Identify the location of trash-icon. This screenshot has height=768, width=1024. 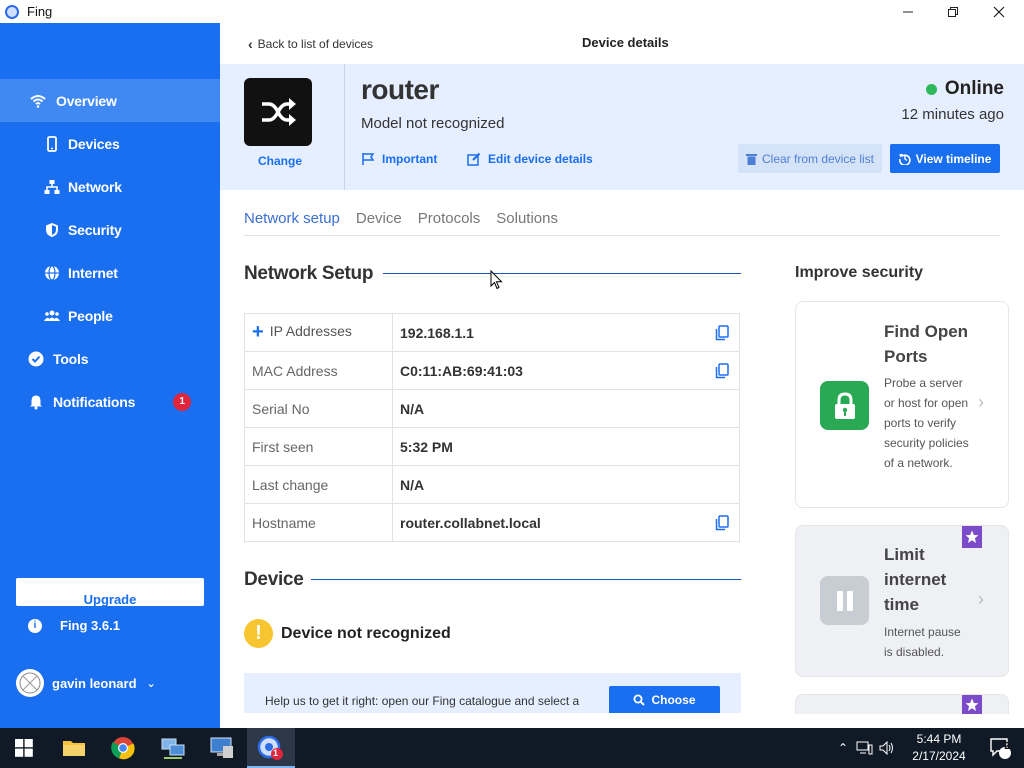
(751, 159).